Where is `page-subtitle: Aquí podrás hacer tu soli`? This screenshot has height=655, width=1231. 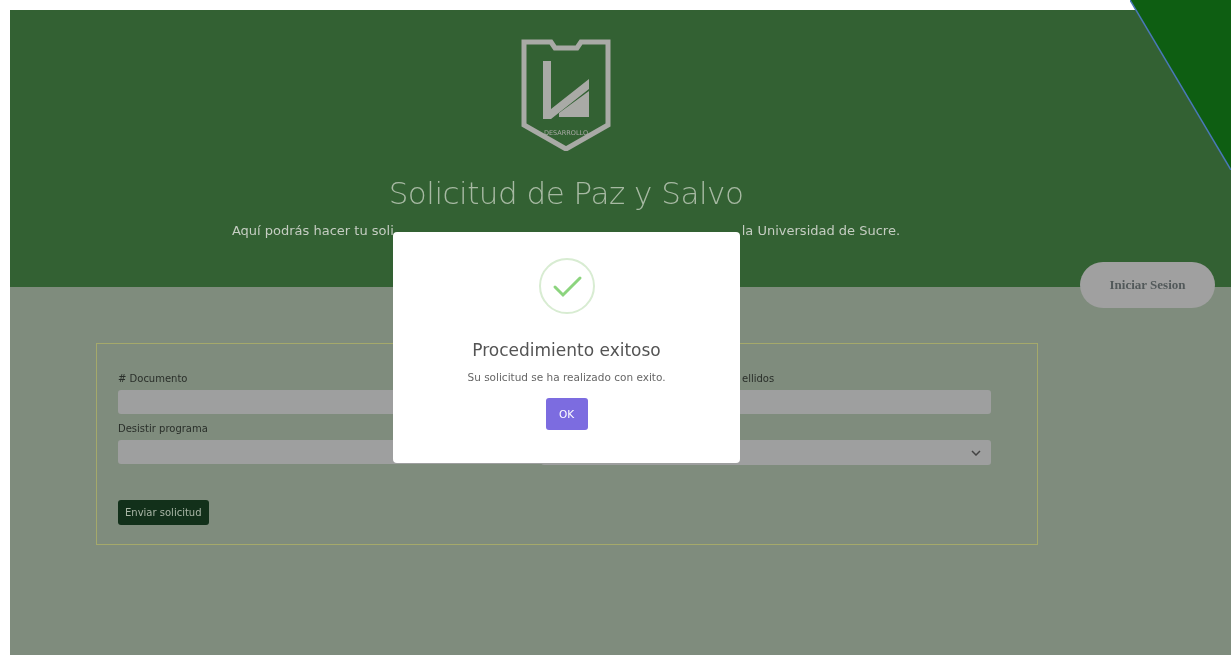 page-subtitle: Aquí podrás hacer tu soli is located at coordinates (312, 230).